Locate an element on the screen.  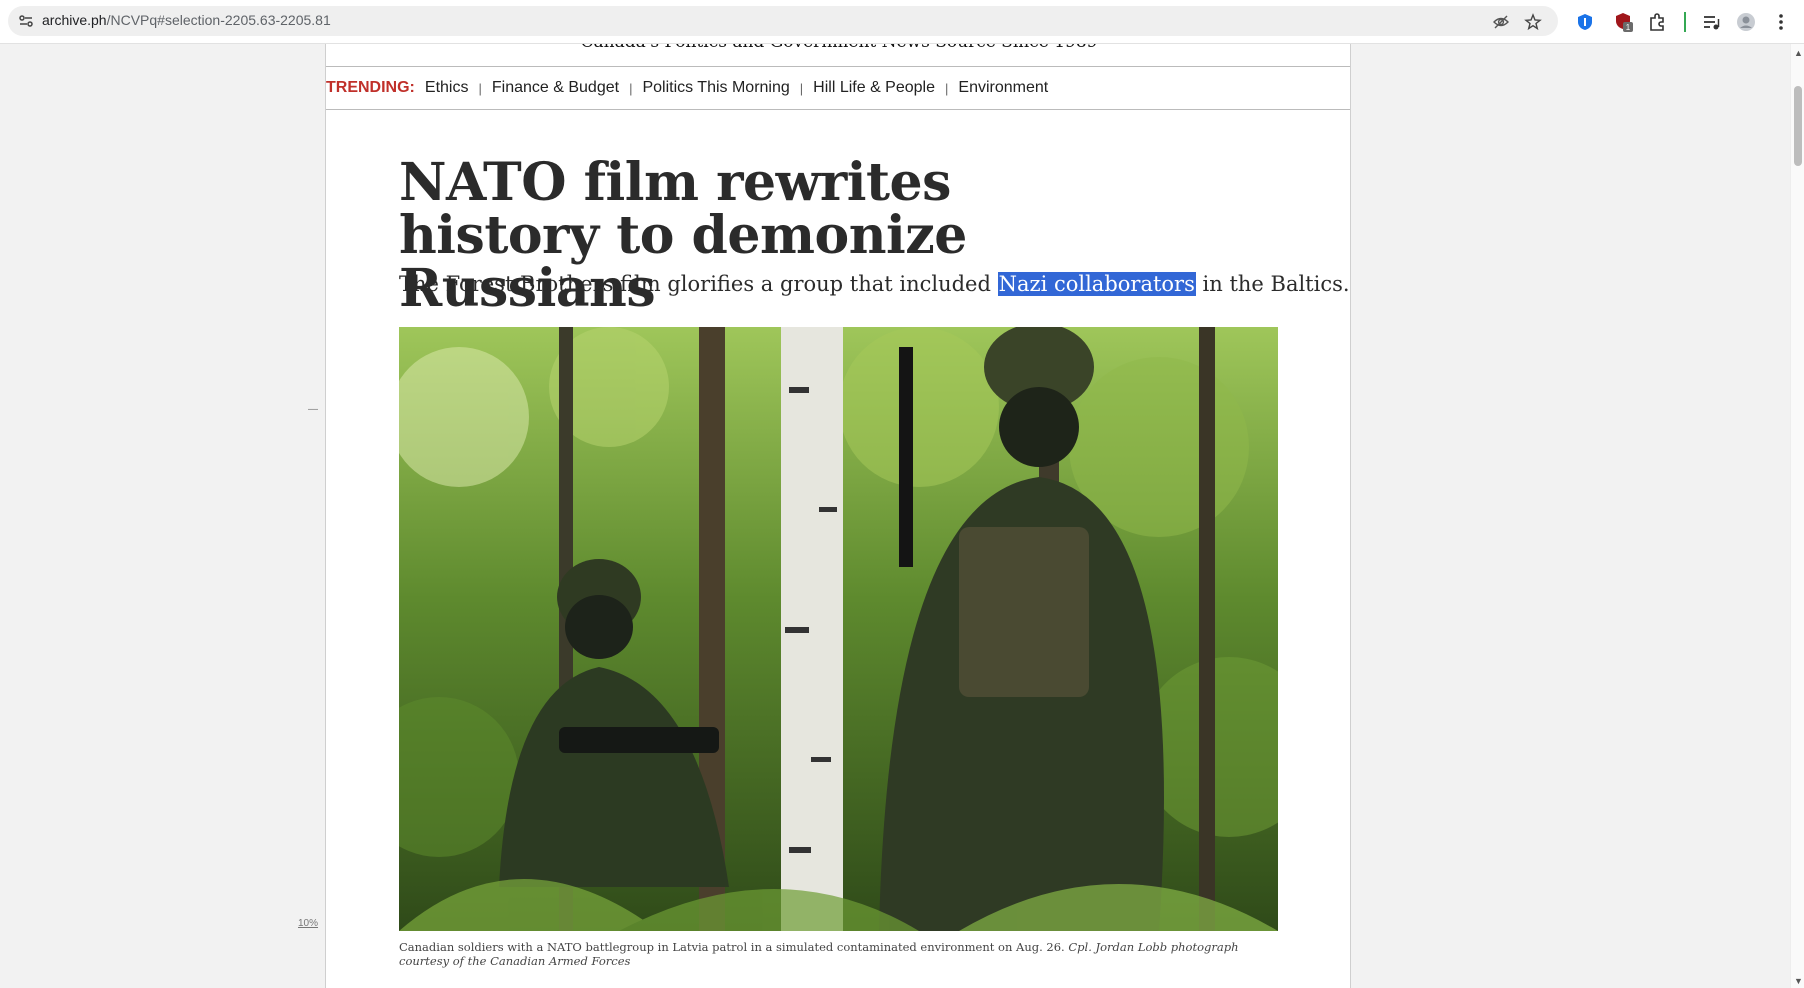
dek-text-after: in the Baltics. is located at coordinates (1272, 284).